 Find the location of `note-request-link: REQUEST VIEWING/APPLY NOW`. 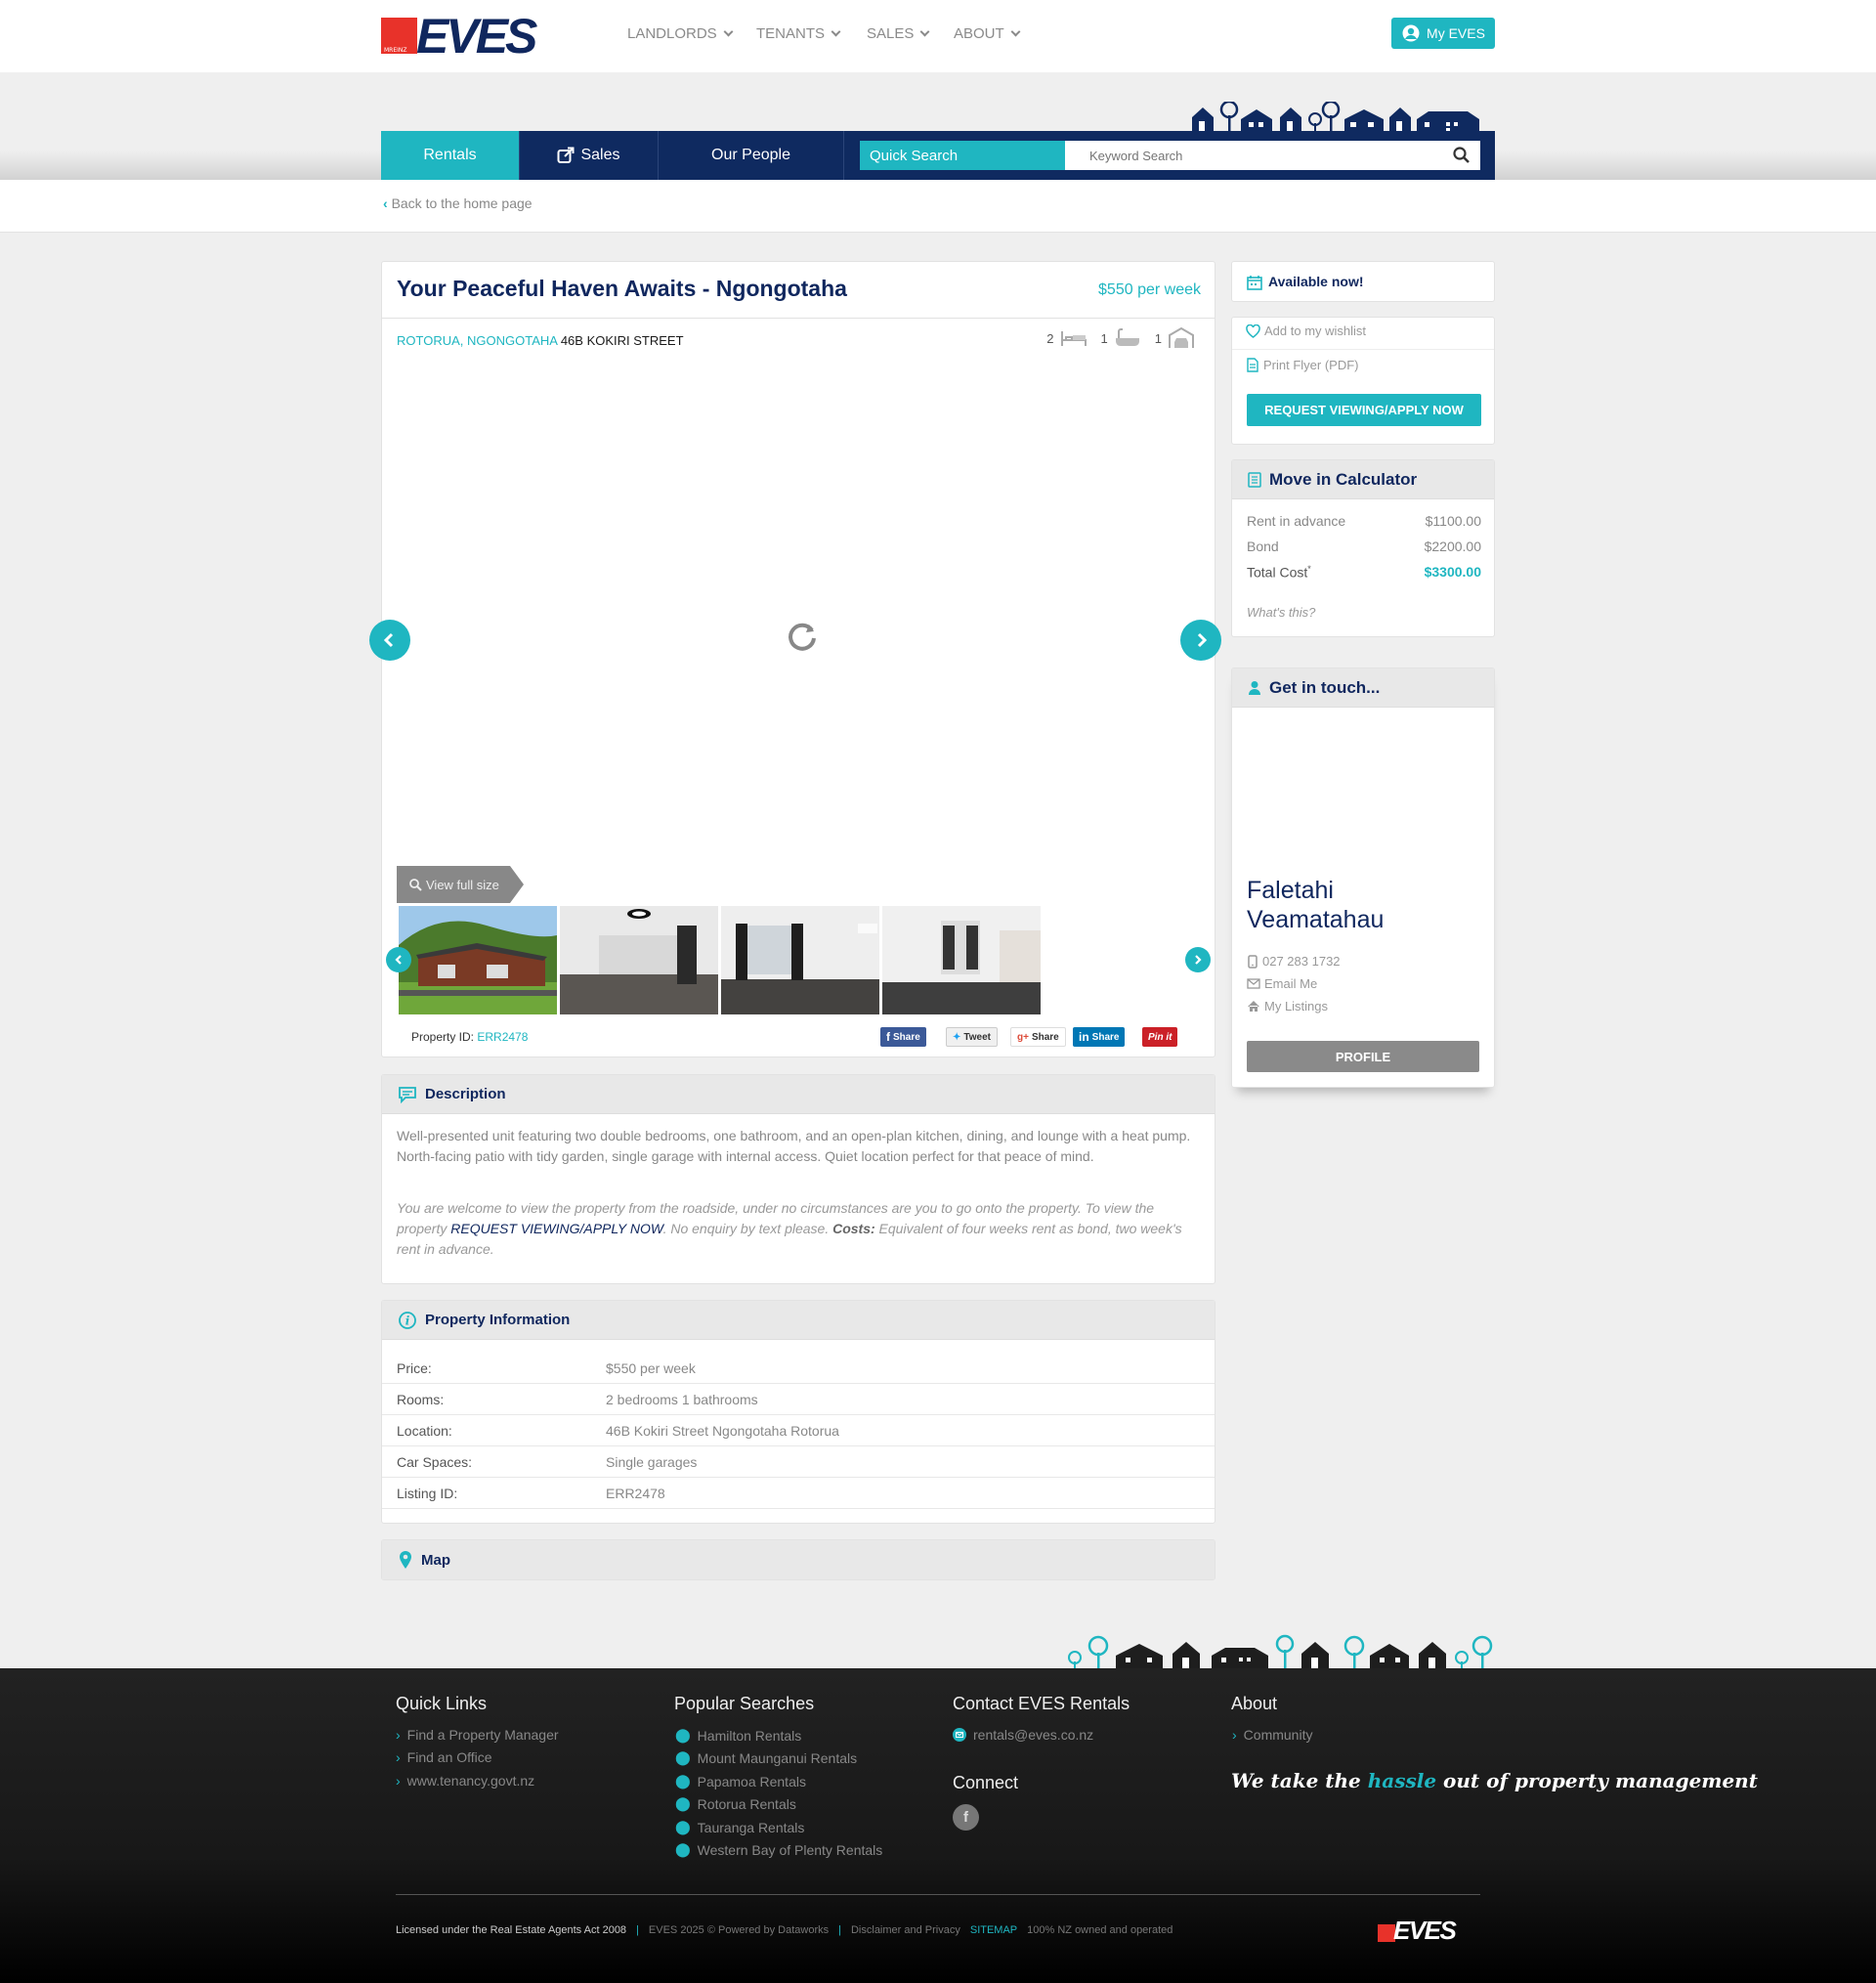

note-request-link: REQUEST VIEWING/APPLY NOW is located at coordinates (556, 1228).